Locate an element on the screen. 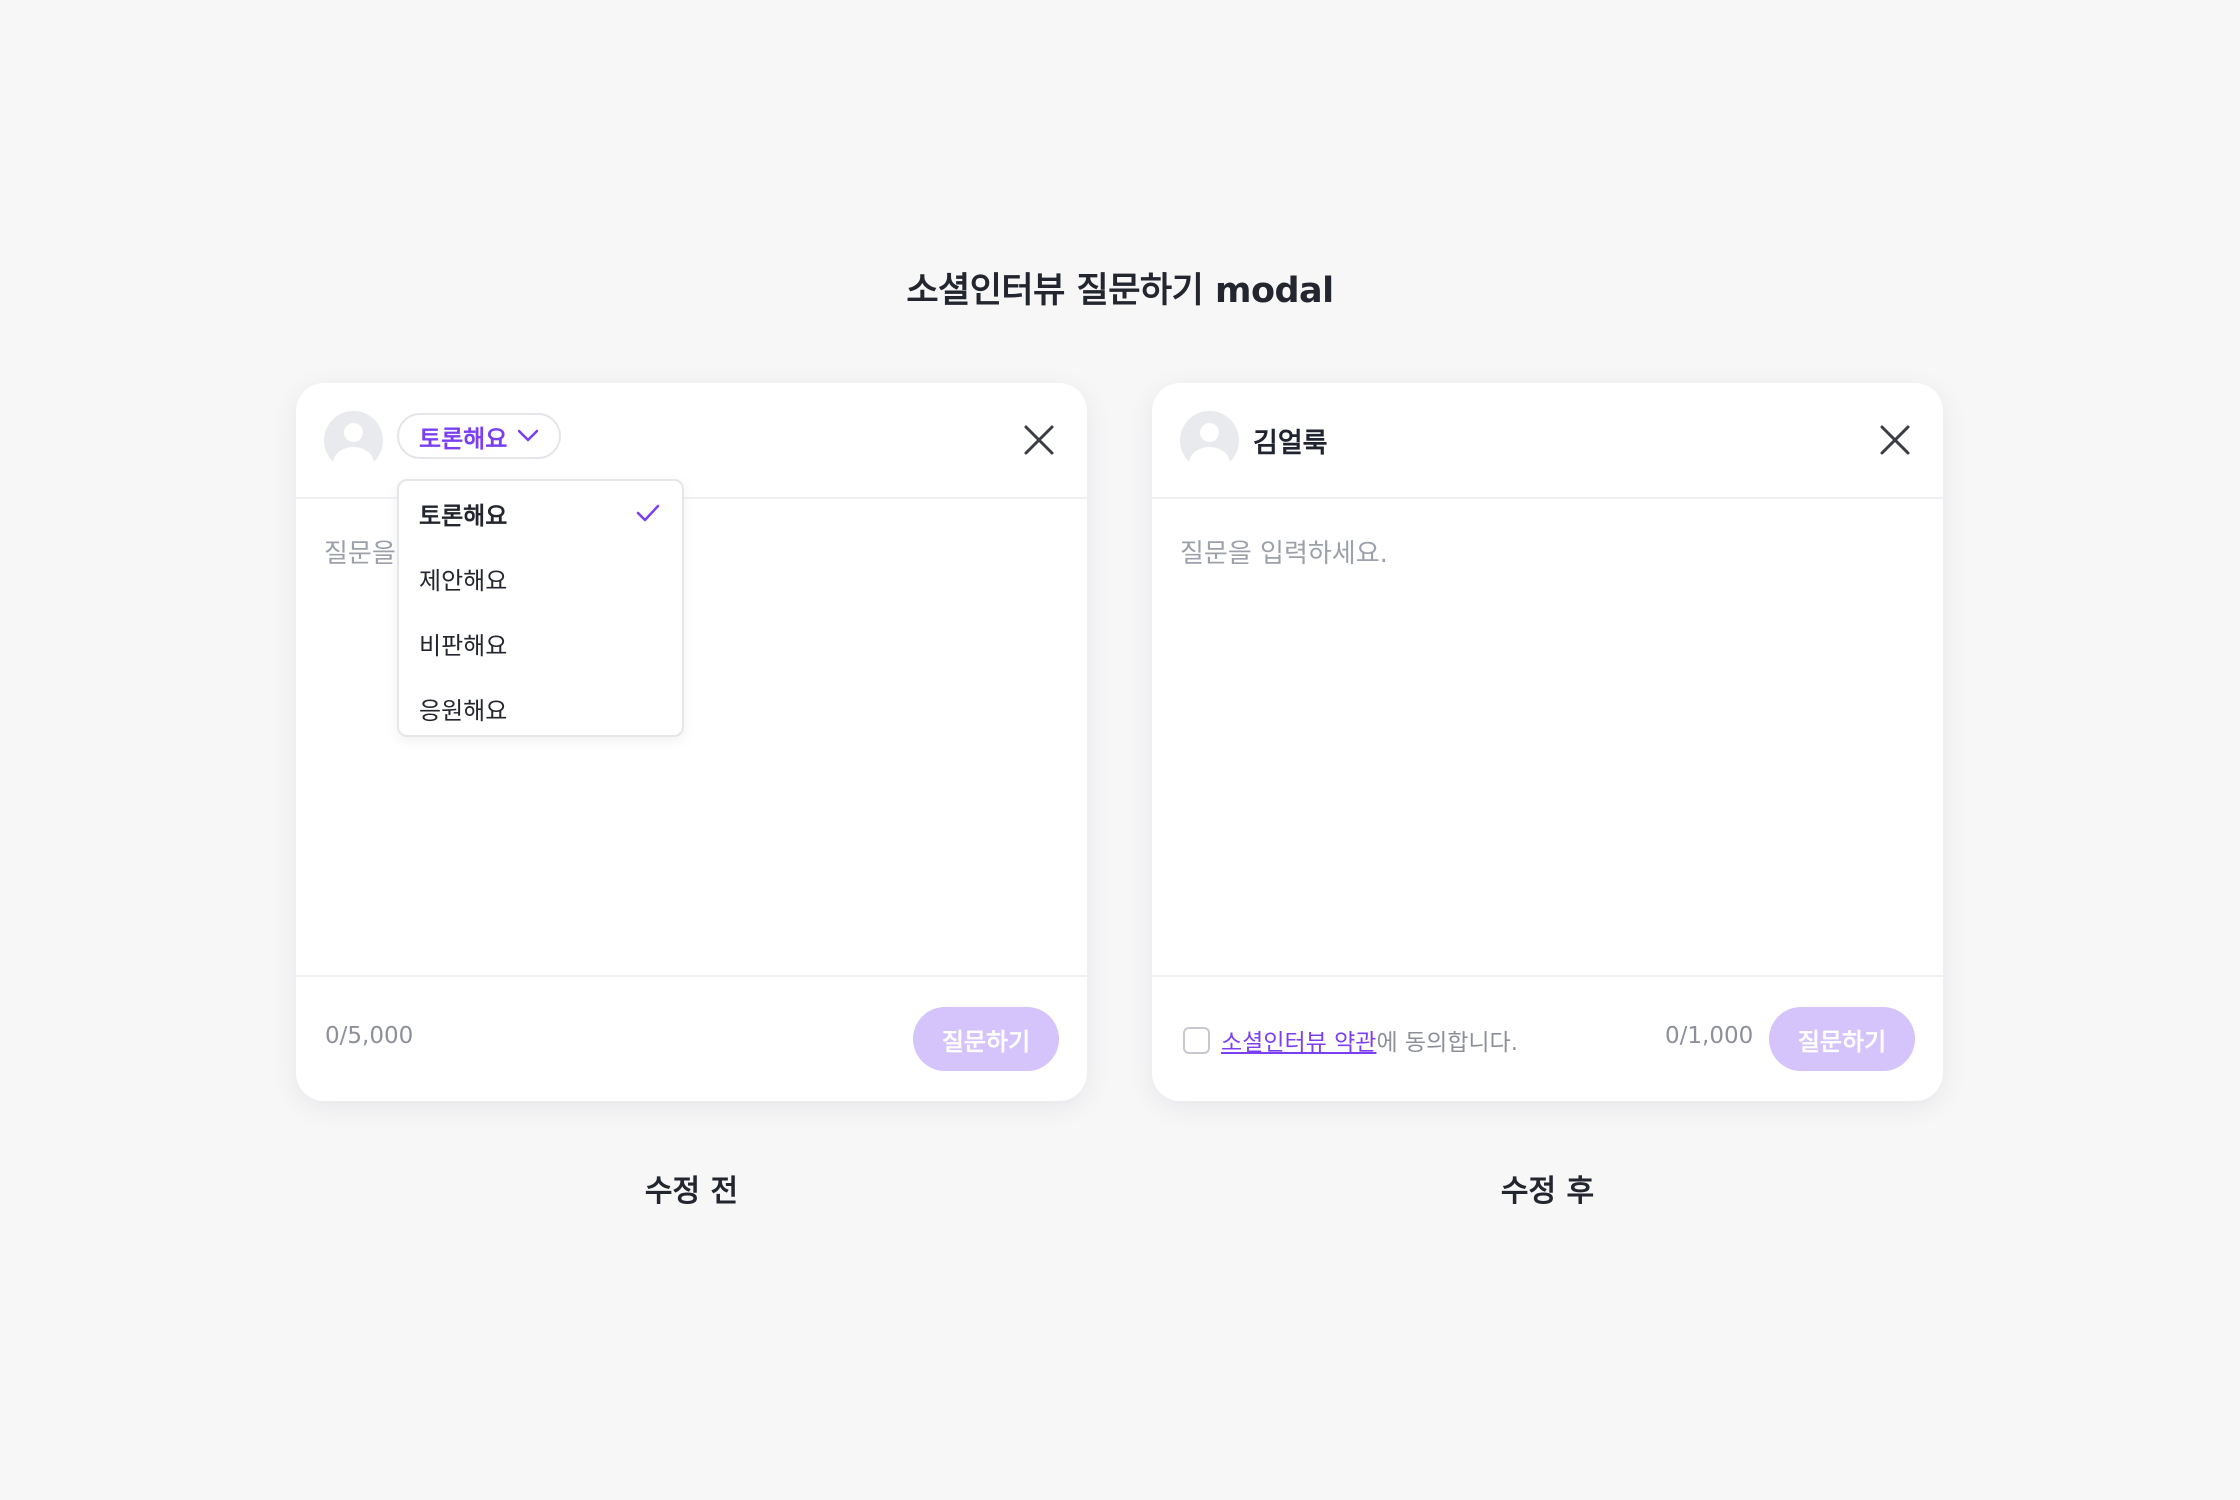 Image resolution: width=2240 pixels, height=1500 pixels. modal-header: 김얼룩 is located at coordinates (1547, 441).